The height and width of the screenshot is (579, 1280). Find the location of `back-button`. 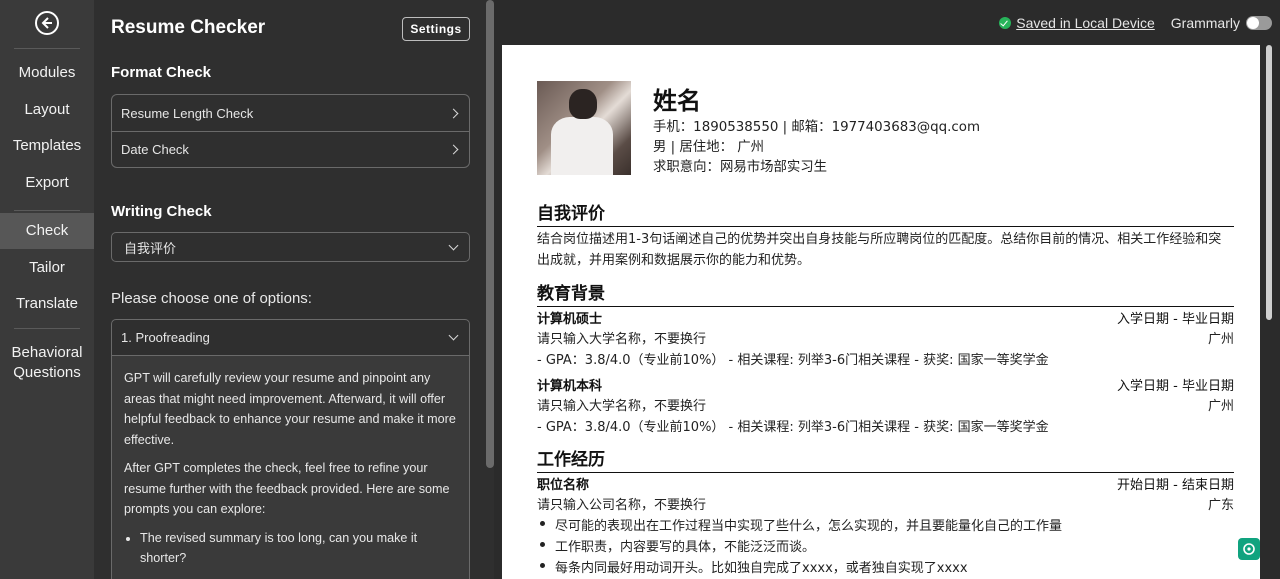

back-button is located at coordinates (47, 23).